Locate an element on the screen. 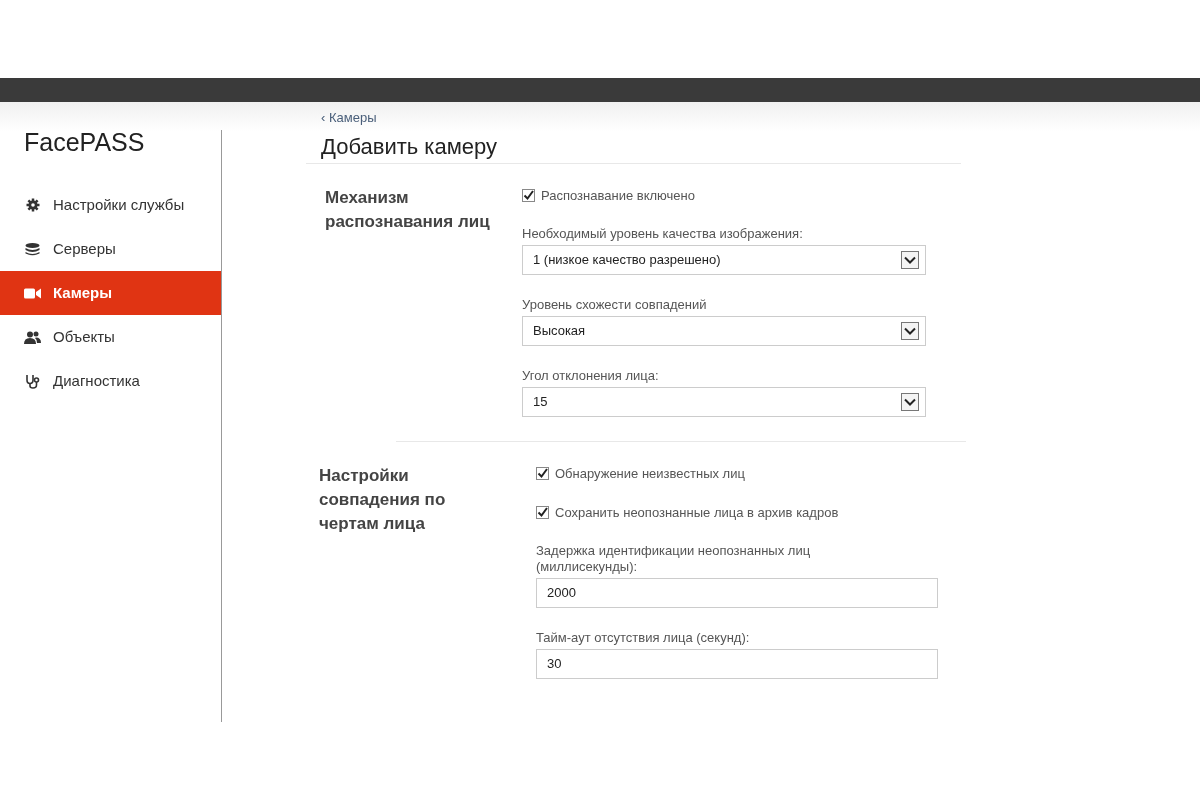 This screenshot has width=1200, height=800. checkbox-label: Распознавание включено is located at coordinates (618, 196).